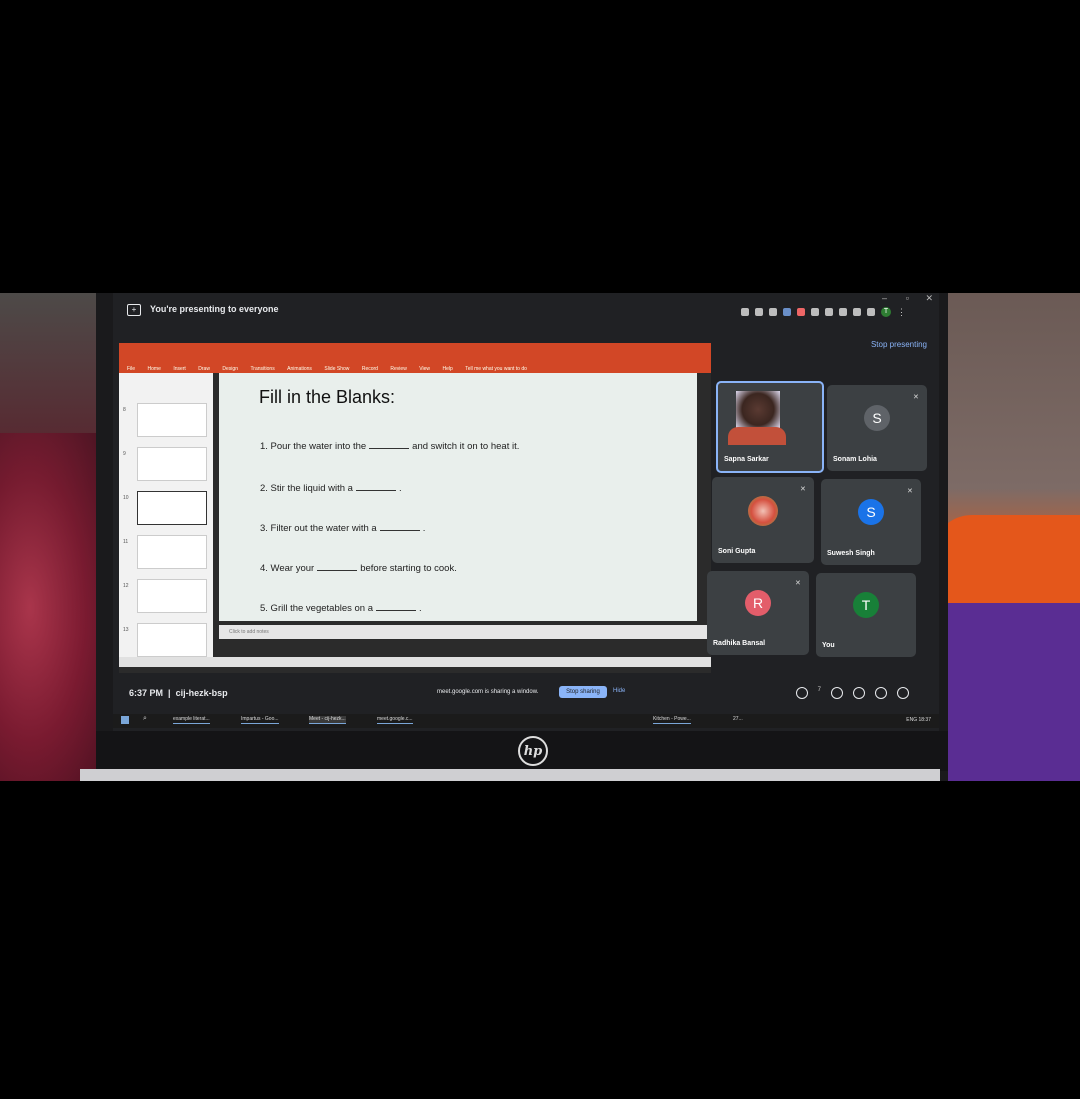  What do you see at coordinates (828, 645) in the screenshot?
I see `participant-name: You` at bounding box center [828, 645].